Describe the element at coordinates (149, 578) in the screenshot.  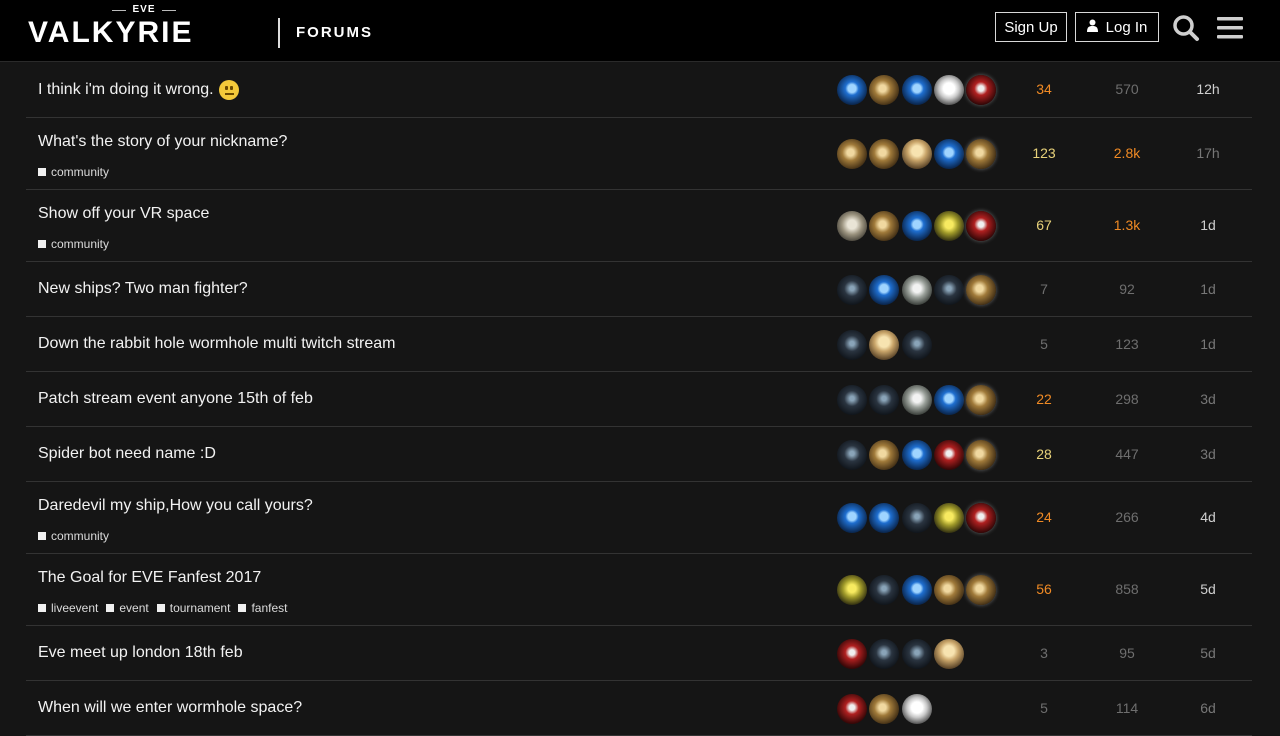
I see `topic-title-link: The Goal for EVE Fanfest 2017` at that location.